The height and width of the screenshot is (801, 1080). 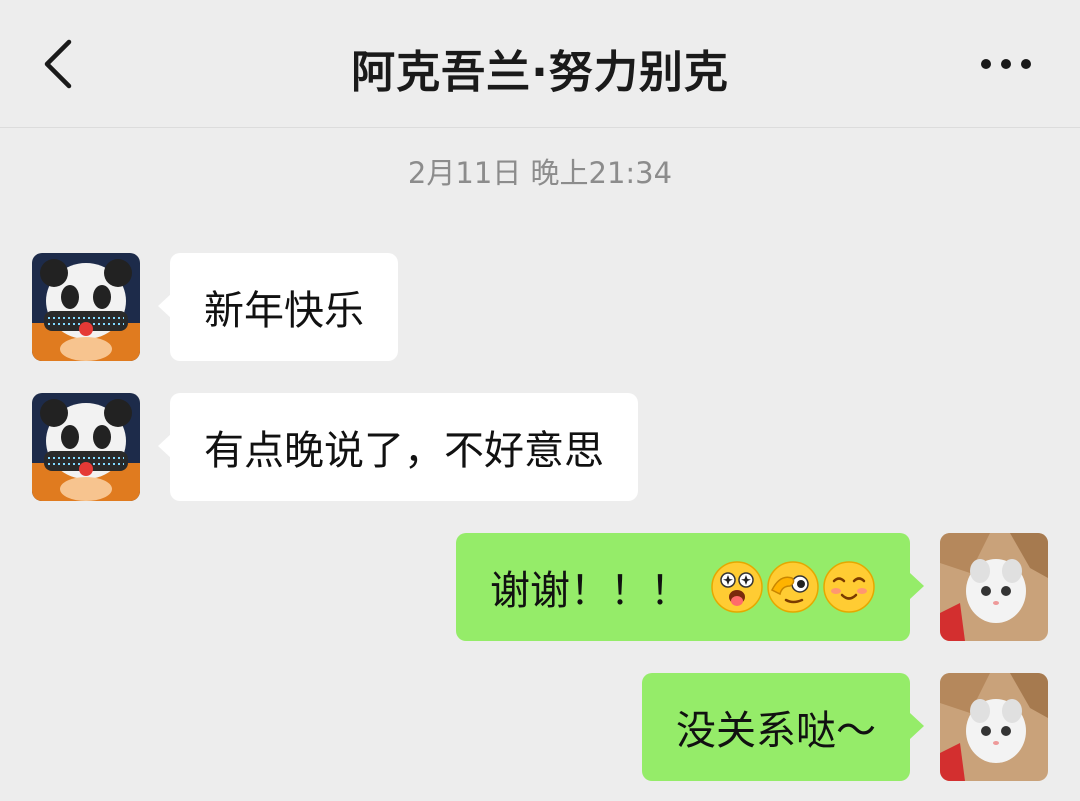 I want to click on message-timestamp: 2月11日 晚上21:34, so click(x=540, y=173).